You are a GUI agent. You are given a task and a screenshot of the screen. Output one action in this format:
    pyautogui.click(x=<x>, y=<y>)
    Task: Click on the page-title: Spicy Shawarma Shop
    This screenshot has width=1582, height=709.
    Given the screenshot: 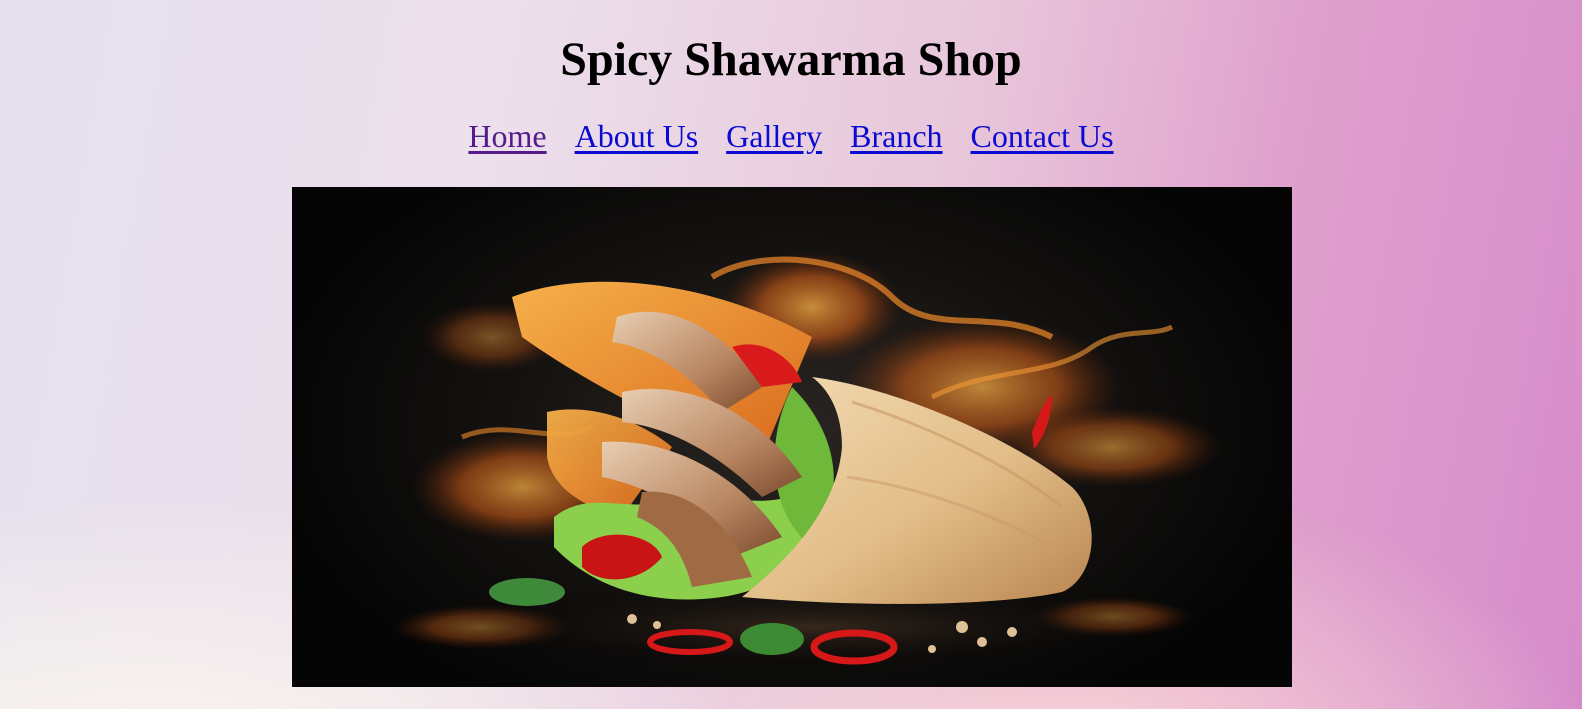 What is the action you would take?
    pyautogui.click(x=791, y=59)
    